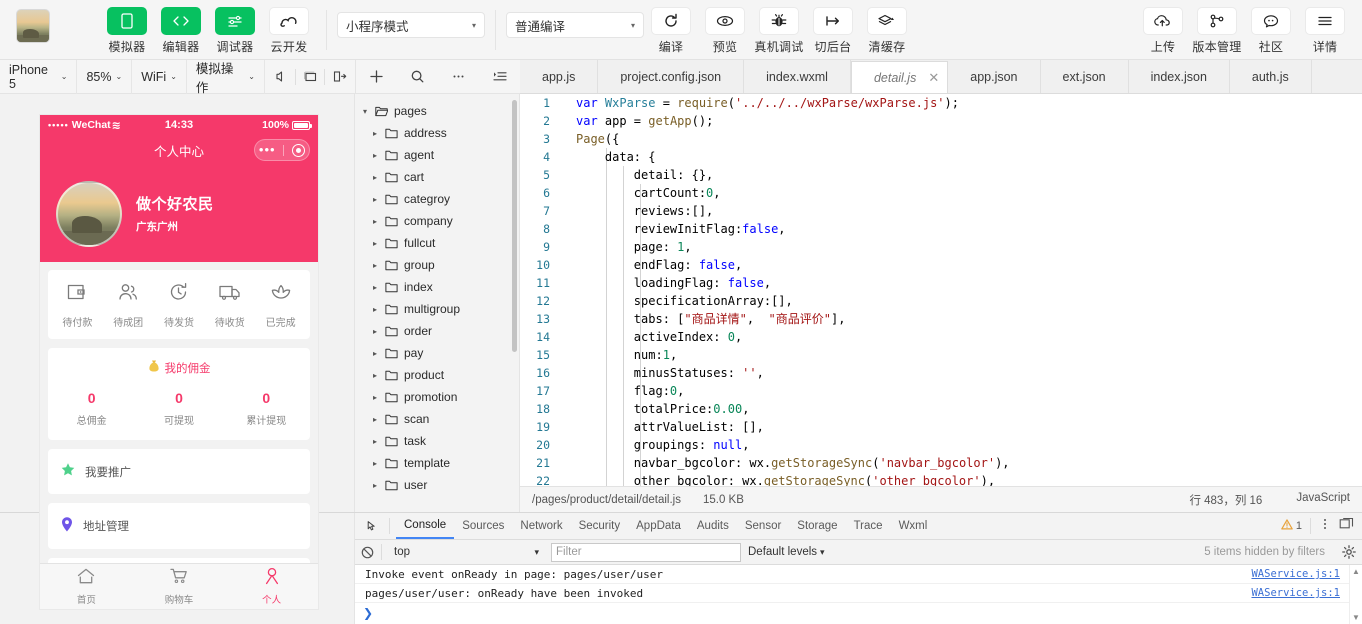 Image resolution: width=1362 pixels, height=624 pixels. What do you see at coordinates (437, 485) in the screenshot?
I see `tree-item-user: ▸ user` at bounding box center [437, 485].